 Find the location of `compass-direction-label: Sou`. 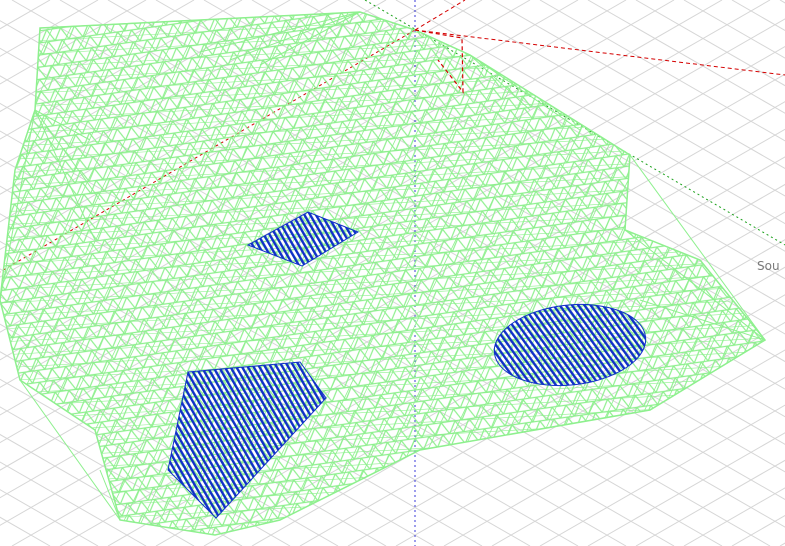

compass-direction-label: Sou is located at coordinates (768, 266).